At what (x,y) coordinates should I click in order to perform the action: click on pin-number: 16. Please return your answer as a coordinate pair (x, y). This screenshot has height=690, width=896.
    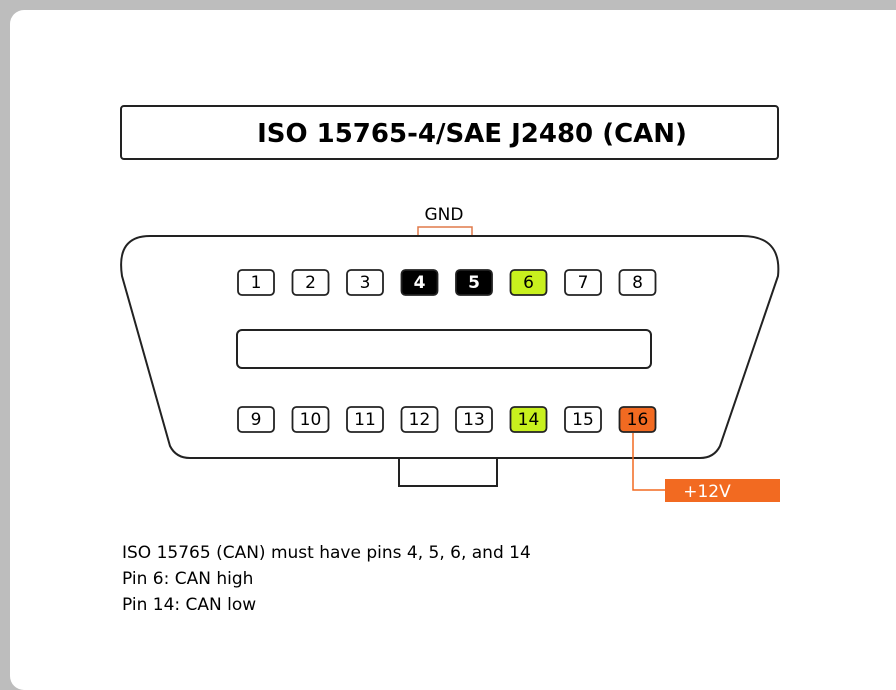
    Looking at the image, I should click on (638, 420).